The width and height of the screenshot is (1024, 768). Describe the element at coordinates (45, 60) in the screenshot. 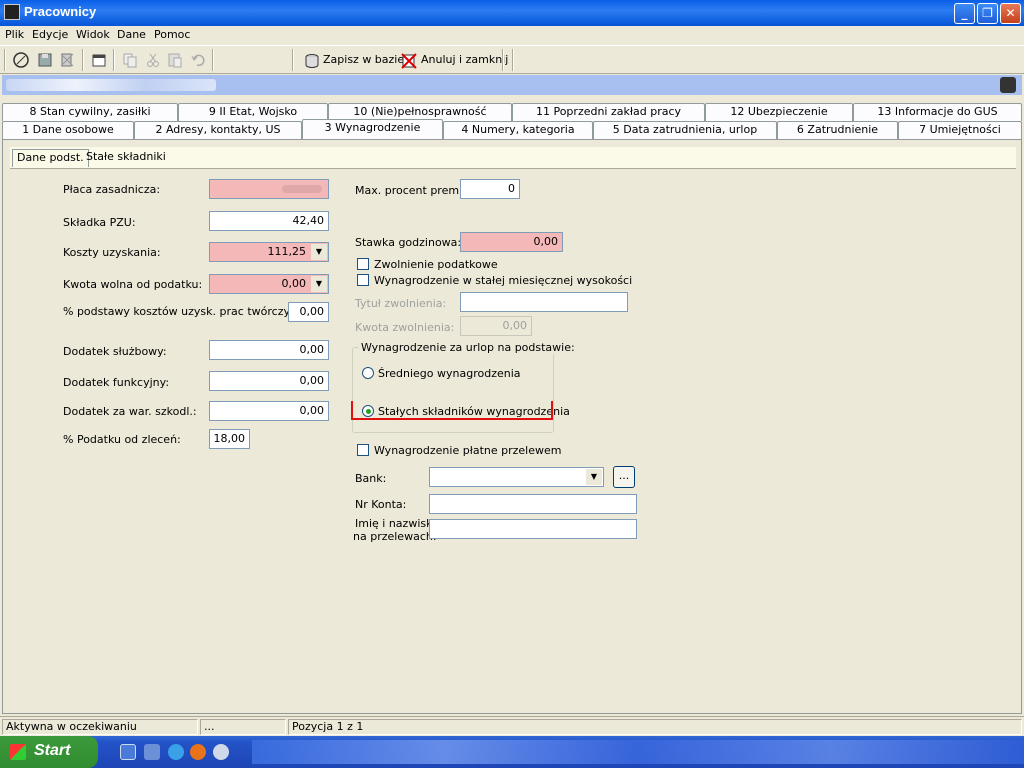

I see `save-icon` at that location.